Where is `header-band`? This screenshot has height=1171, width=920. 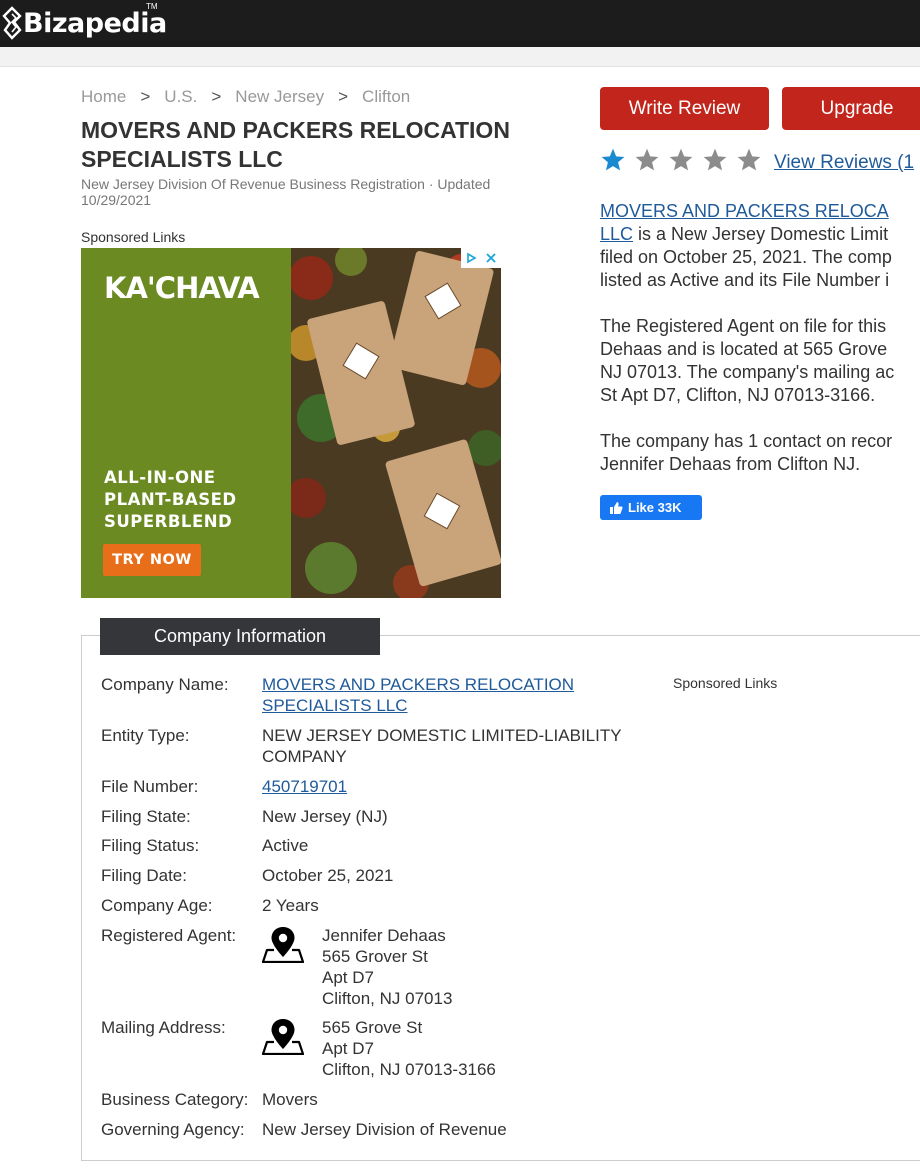 header-band is located at coordinates (460, 57).